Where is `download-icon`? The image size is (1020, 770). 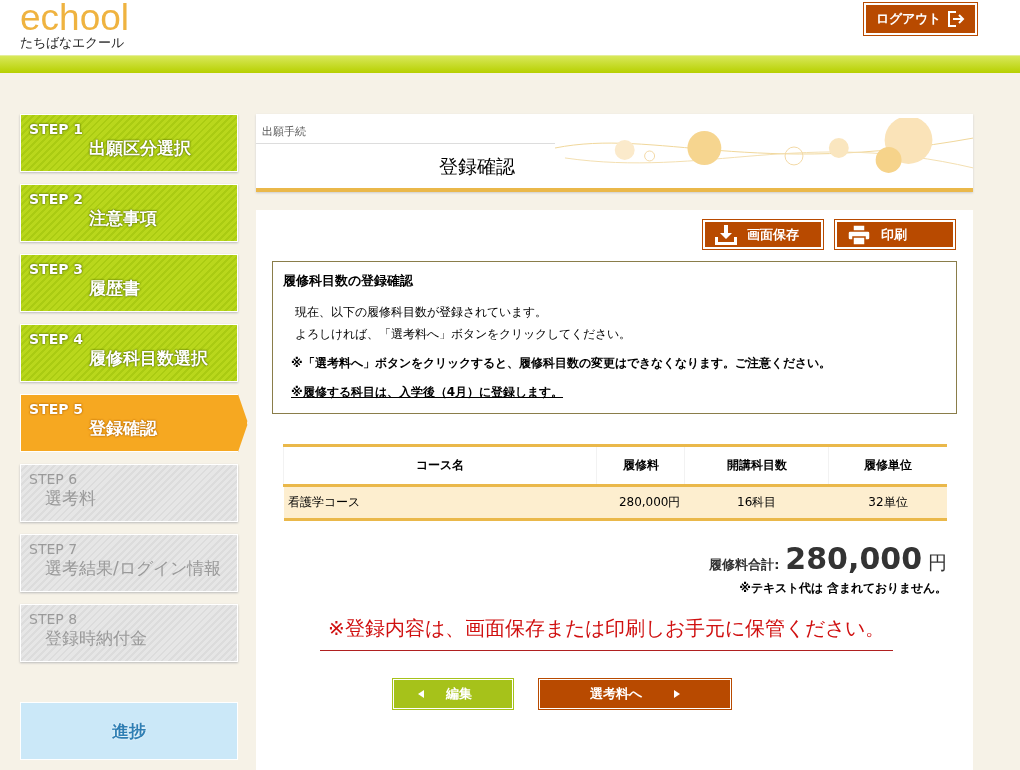
download-icon is located at coordinates (726, 234).